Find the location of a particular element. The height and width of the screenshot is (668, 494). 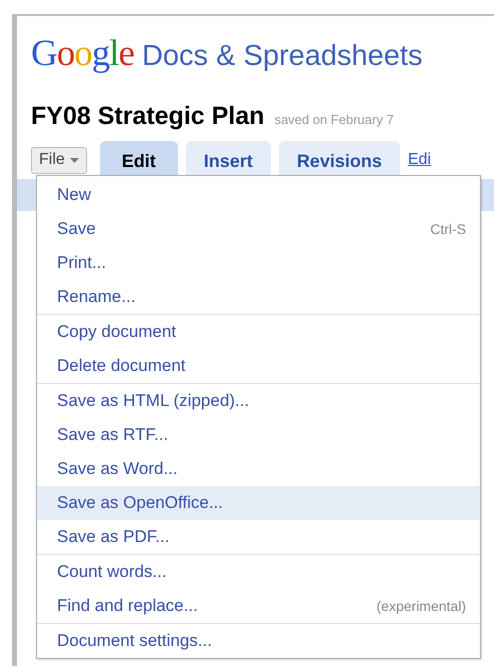

menu-item: Delete document is located at coordinates (258, 366).